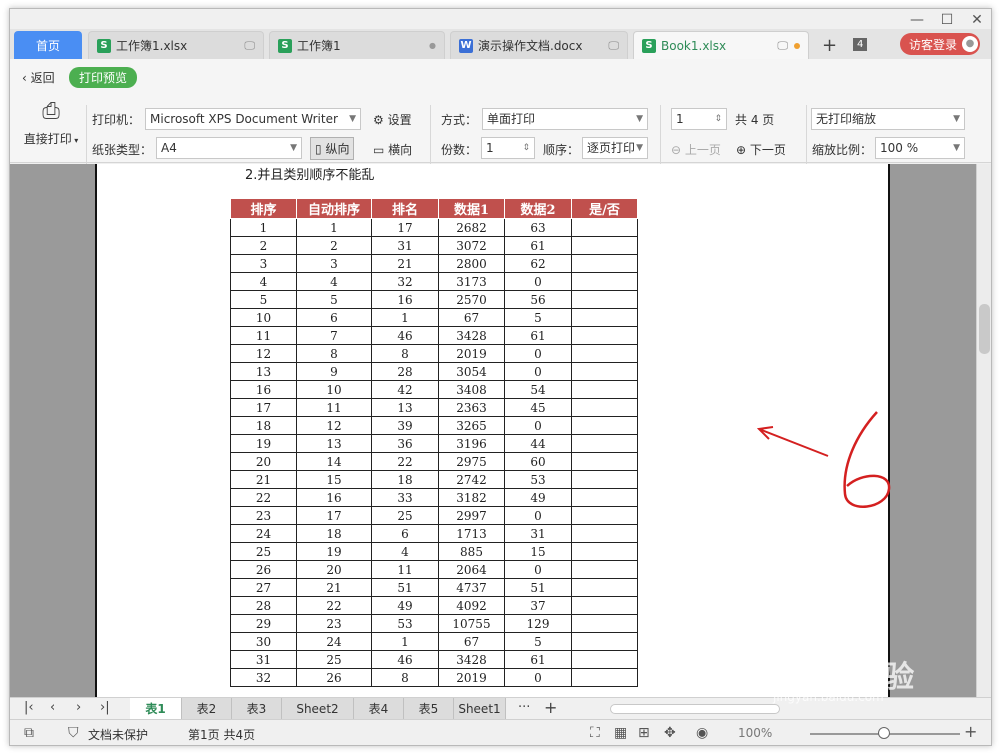 The width and height of the screenshot is (1001, 755). I want to click on red-arrow-shaft, so click(793, 442).